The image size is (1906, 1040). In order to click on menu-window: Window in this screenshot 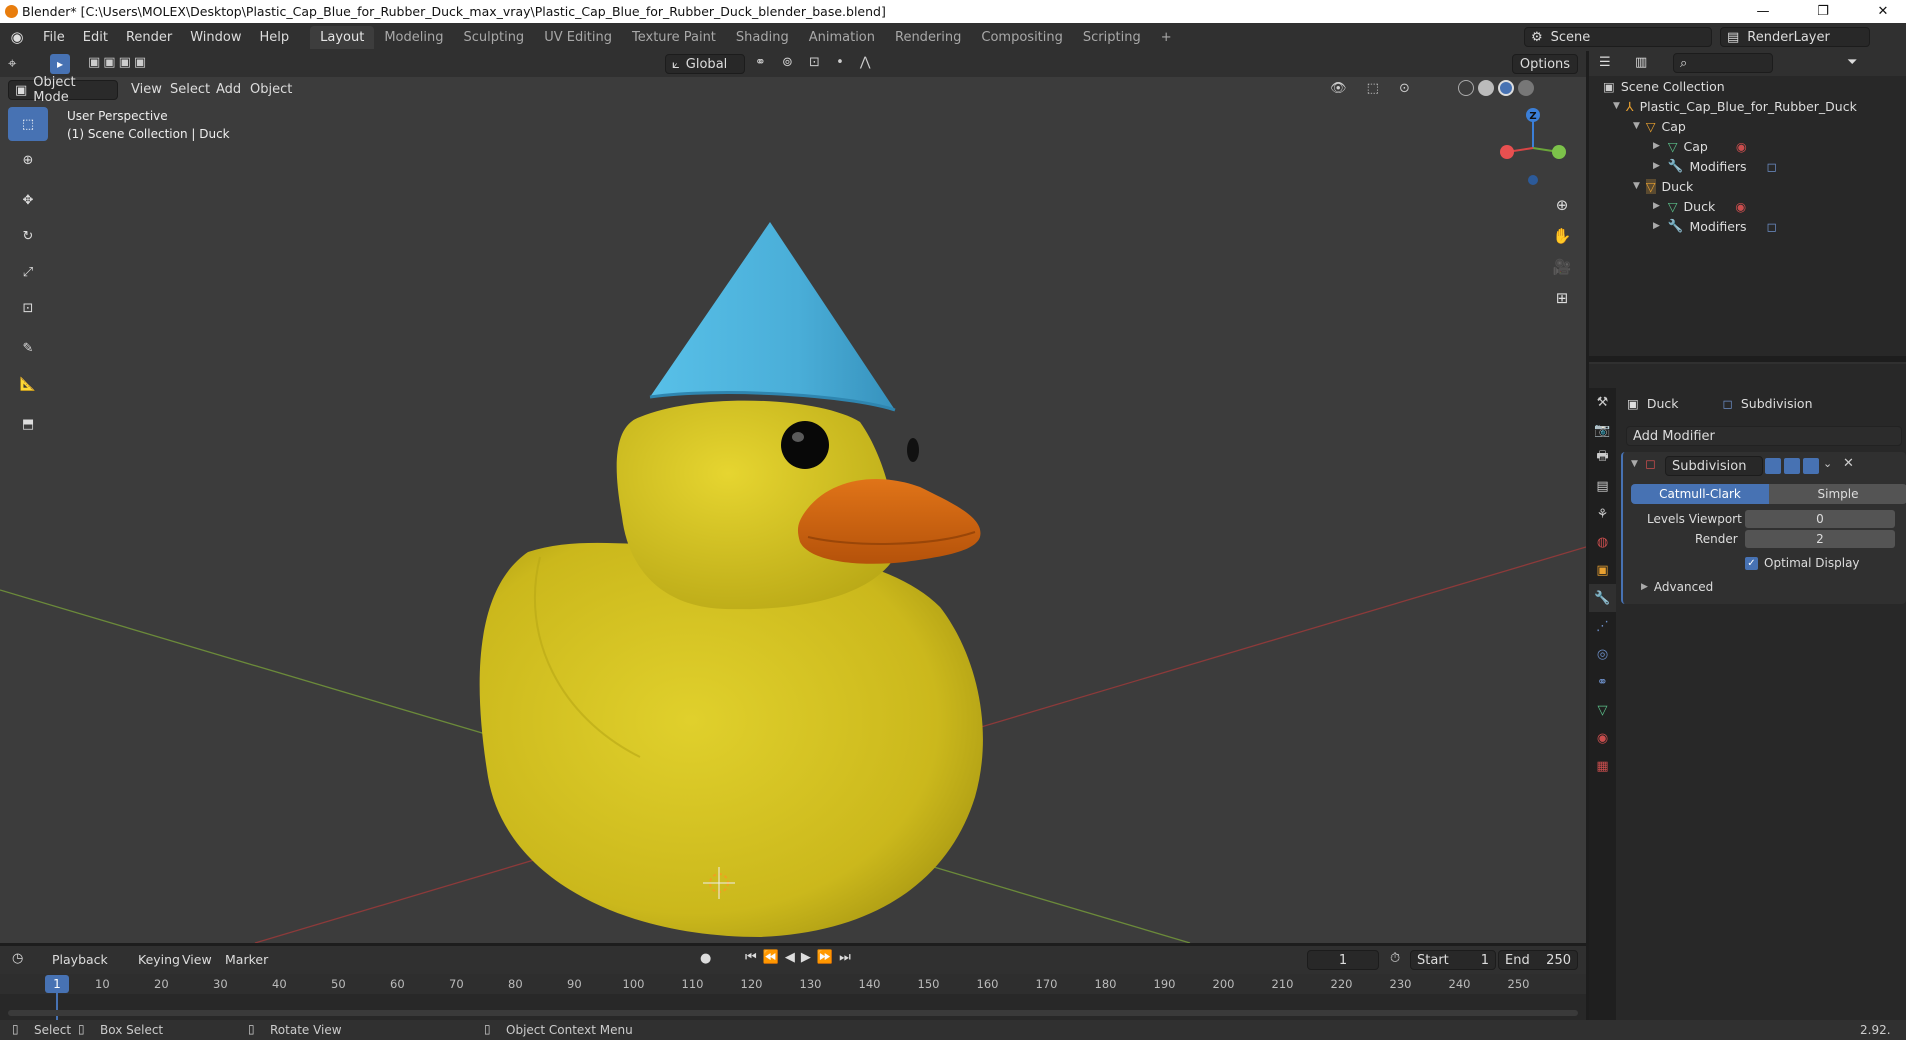, I will do `click(215, 37)`.